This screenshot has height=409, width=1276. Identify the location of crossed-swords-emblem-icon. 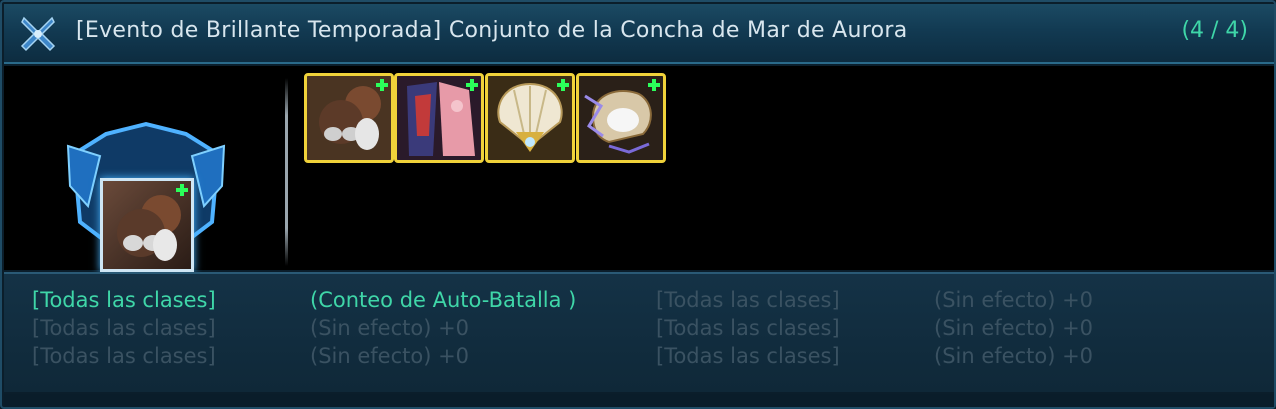
(38, 34).